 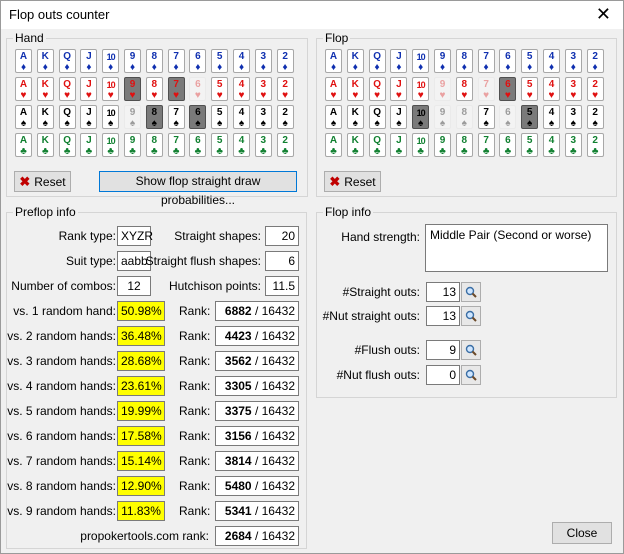 What do you see at coordinates (154, 61) in the screenshot?
I see `hand-card-8-diamonds: 8 ♦` at bounding box center [154, 61].